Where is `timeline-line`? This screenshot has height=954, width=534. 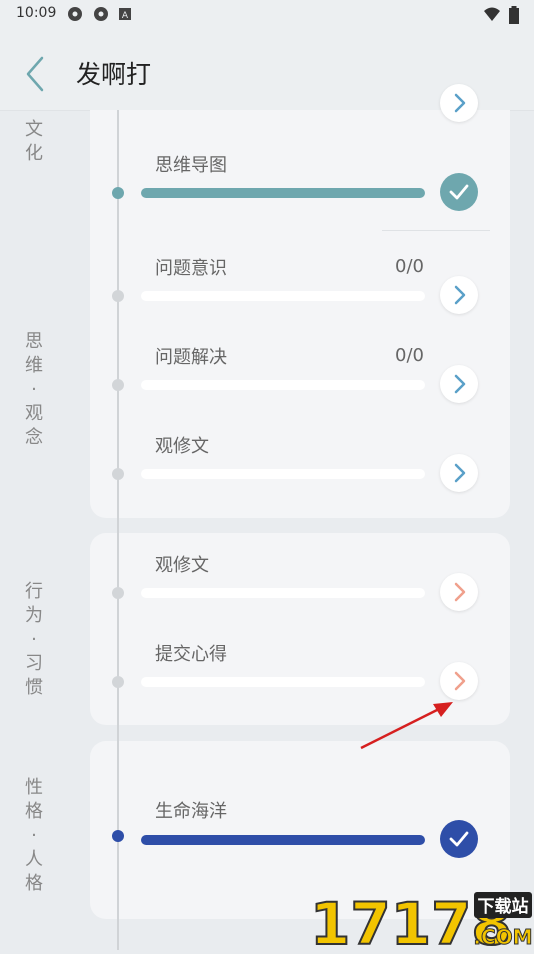
timeline-line is located at coordinates (118, 530).